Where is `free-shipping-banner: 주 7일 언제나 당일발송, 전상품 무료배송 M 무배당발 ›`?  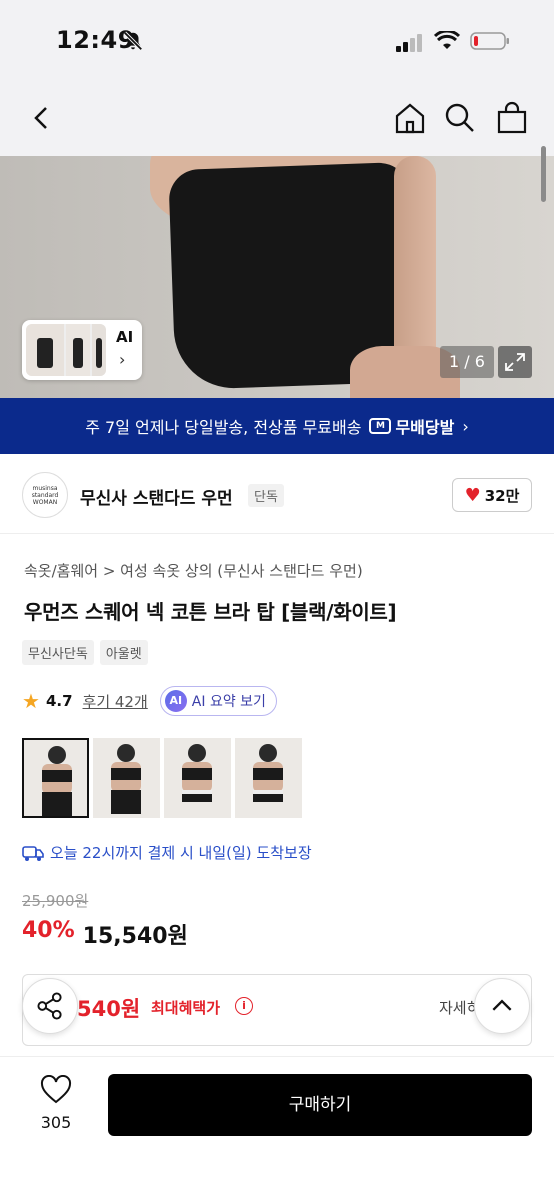
free-shipping-banner: 주 7일 언제나 당일발송, 전상품 무료배송 M 무배당발 › is located at coordinates (277, 426).